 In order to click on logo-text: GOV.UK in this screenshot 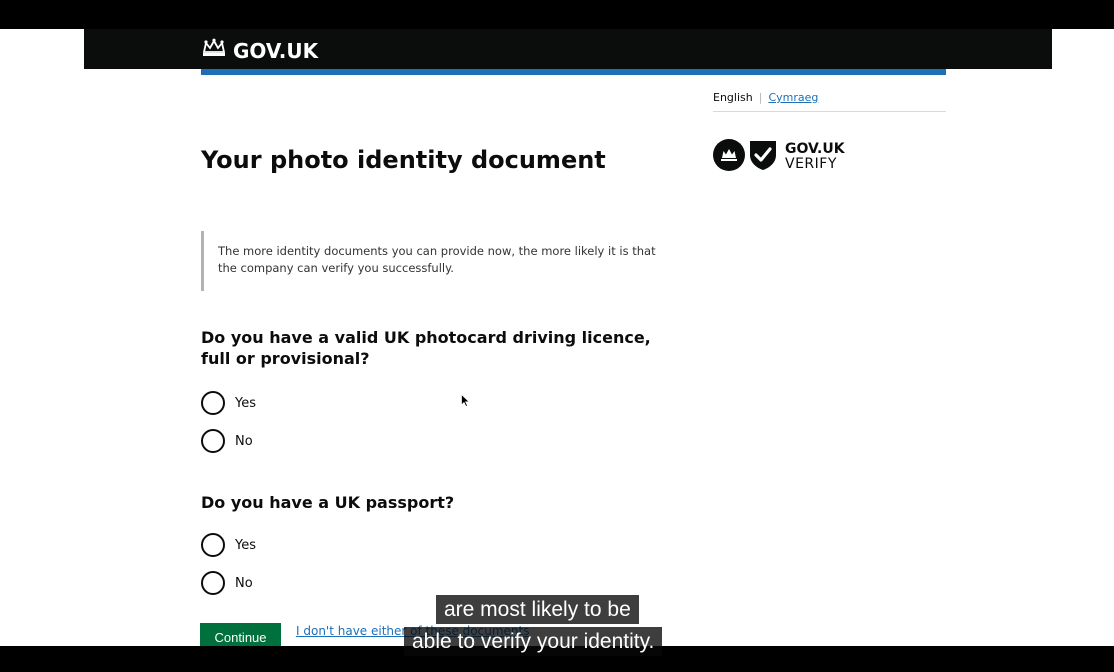, I will do `click(276, 50)`.